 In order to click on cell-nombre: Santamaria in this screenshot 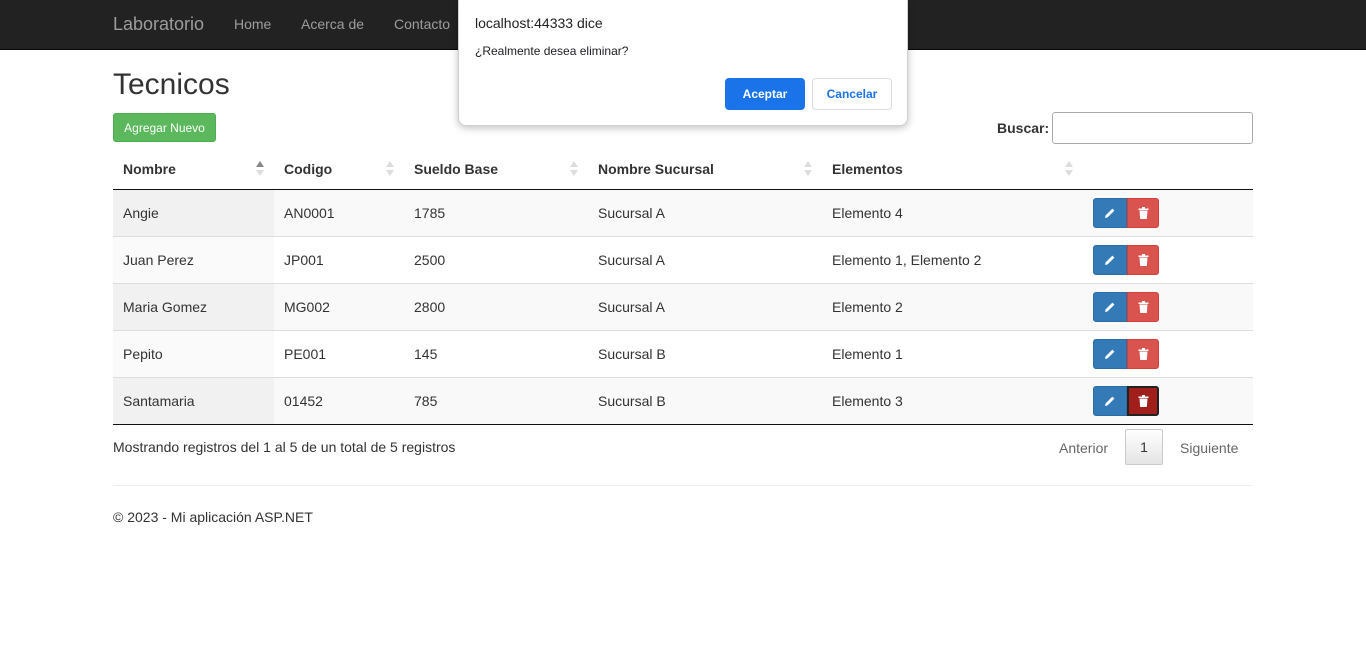, I will do `click(193, 400)`.